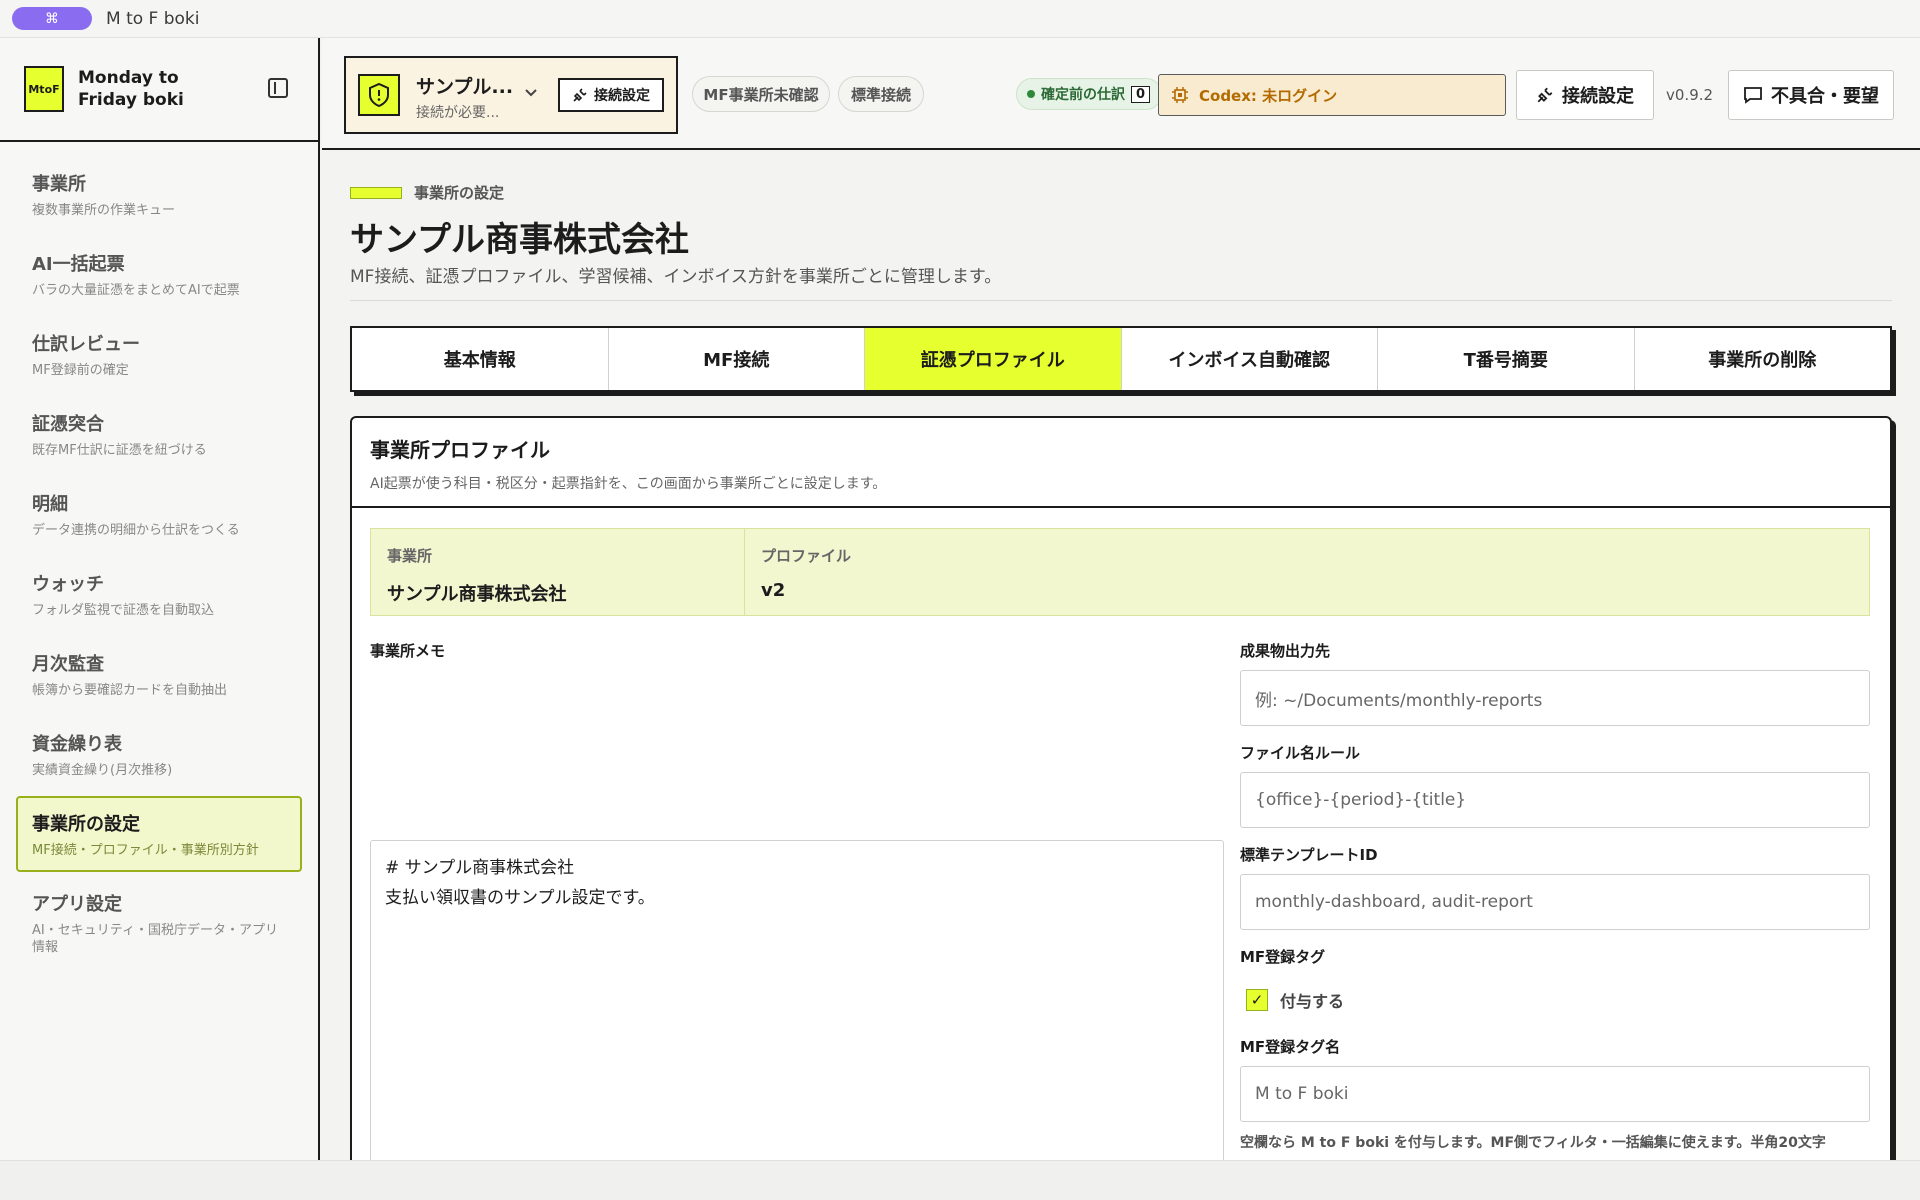  Describe the element at coordinates (1598, 96) in the screenshot. I see `connect-settings-label: 接続設定` at that location.